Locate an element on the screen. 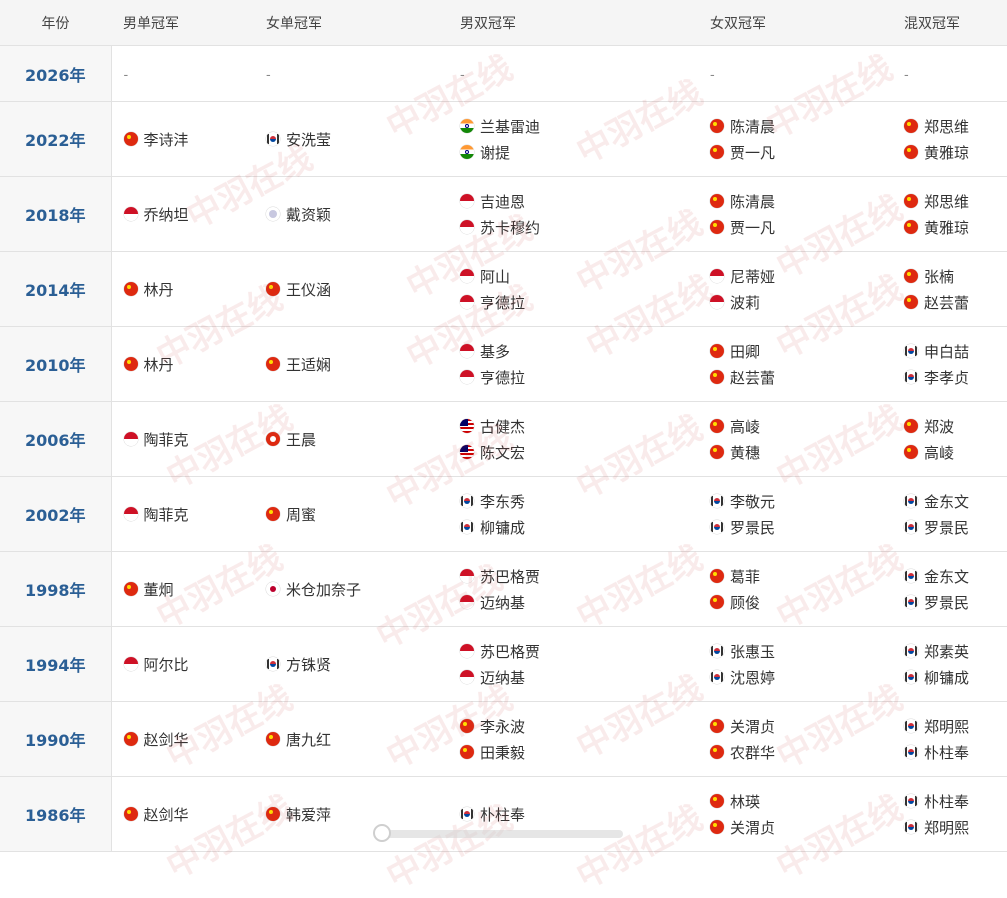  womens-doubles-cell: 林瑛 关渭贞 is located at coordinates (795, 814).